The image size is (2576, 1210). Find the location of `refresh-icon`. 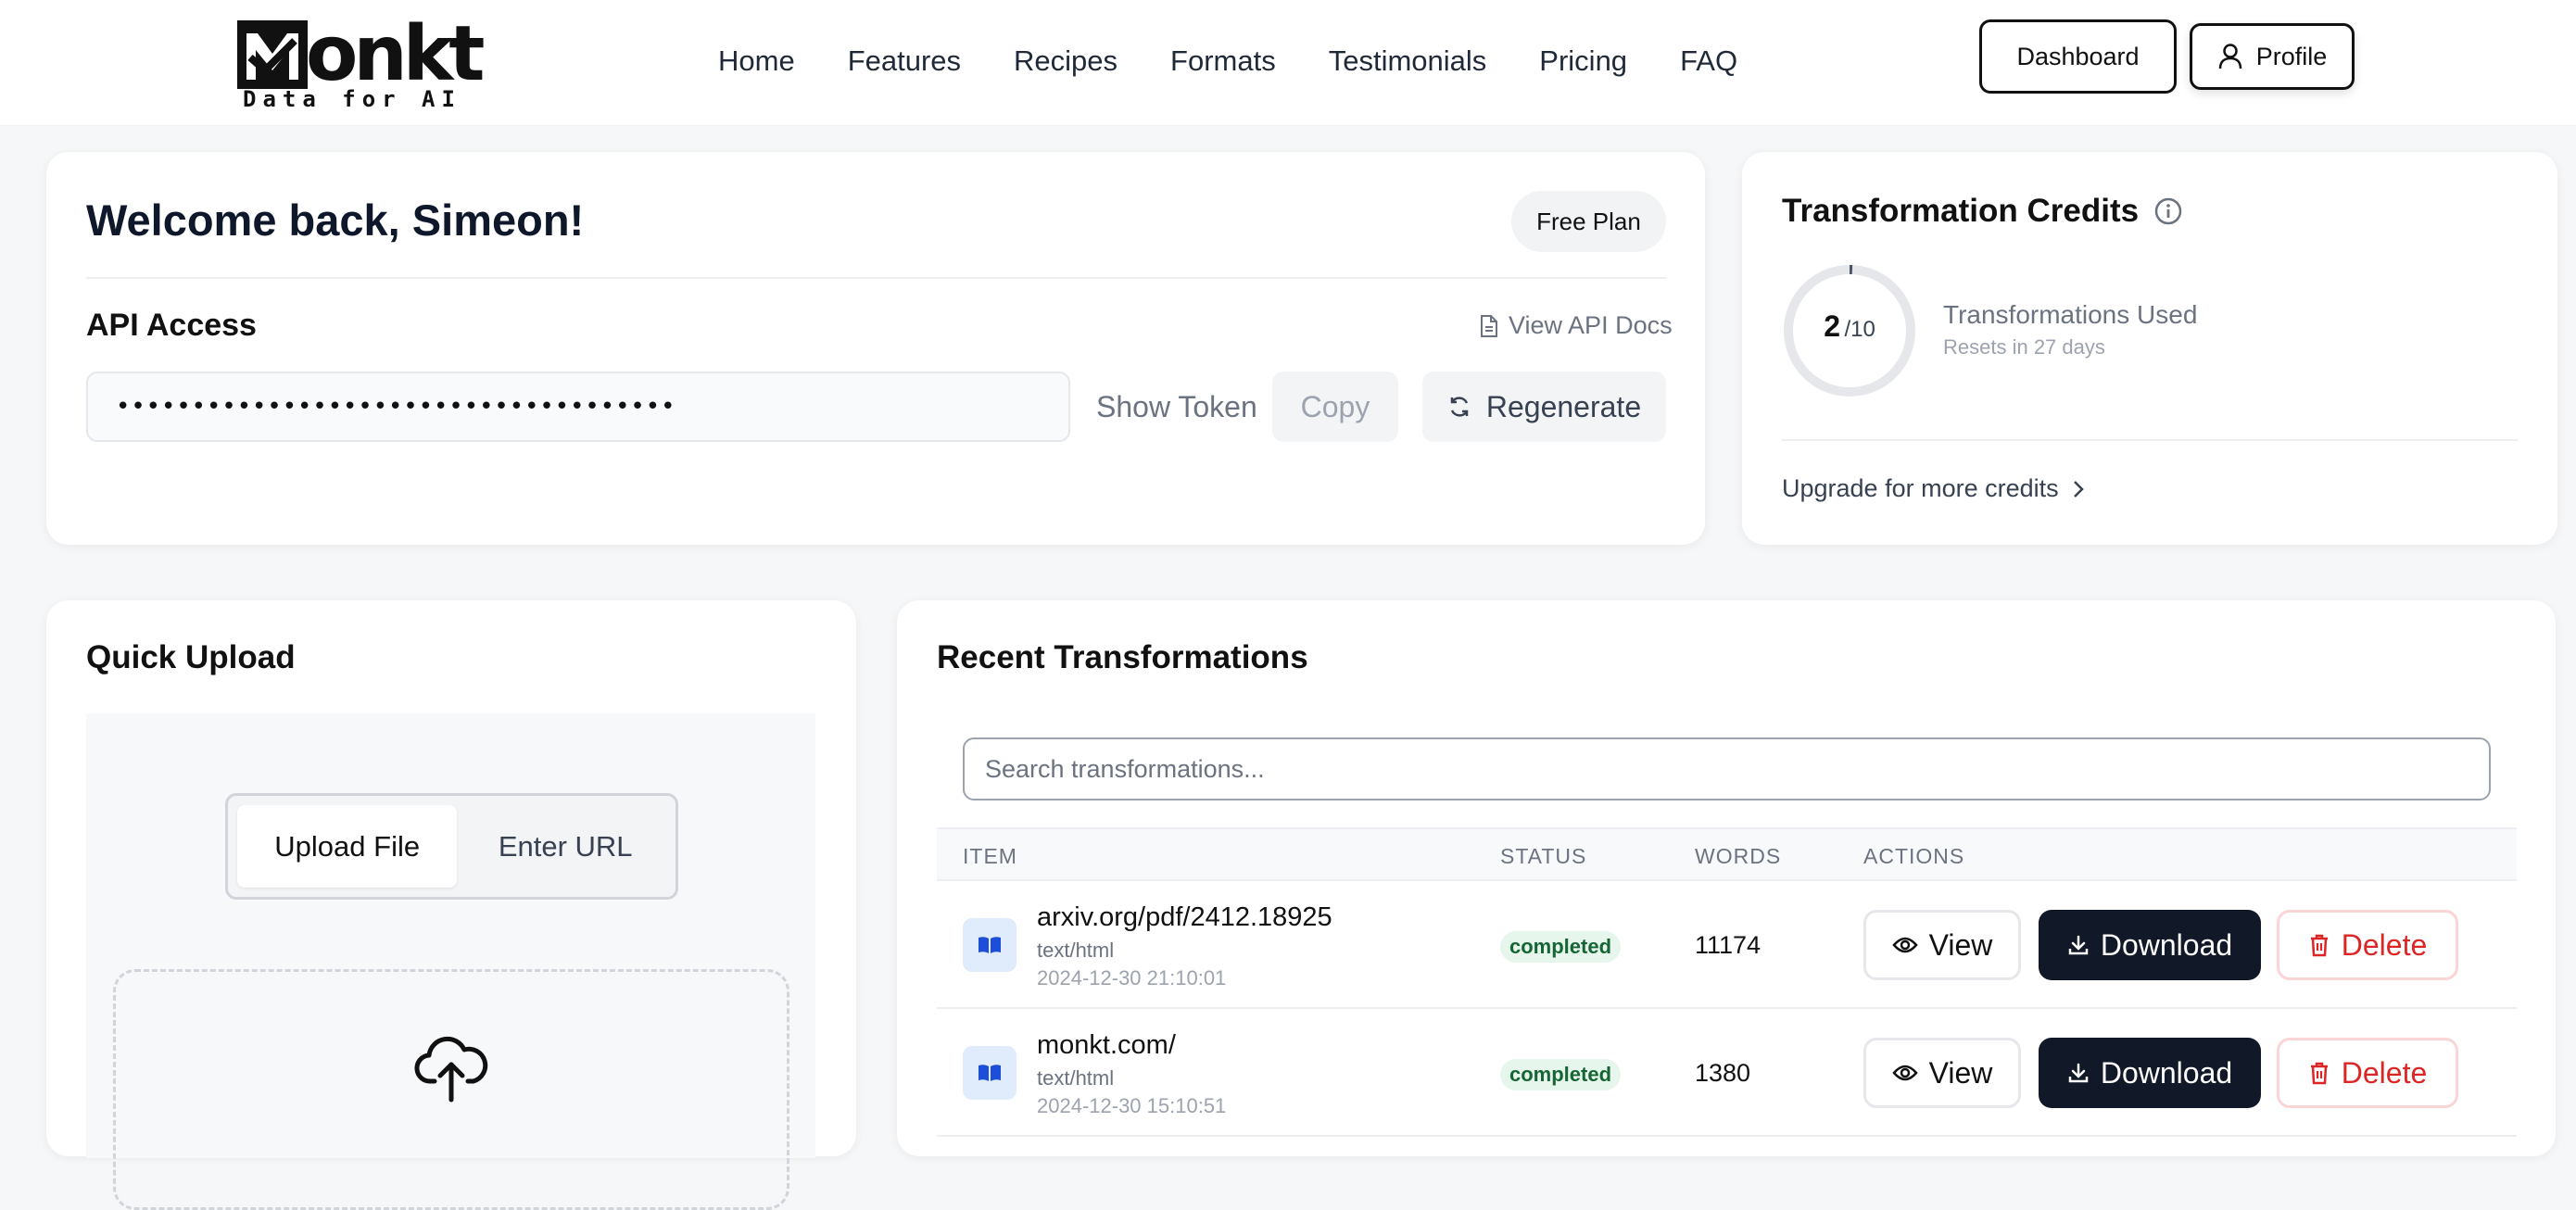

refresh-icon is located at coordinates (1459, 407).